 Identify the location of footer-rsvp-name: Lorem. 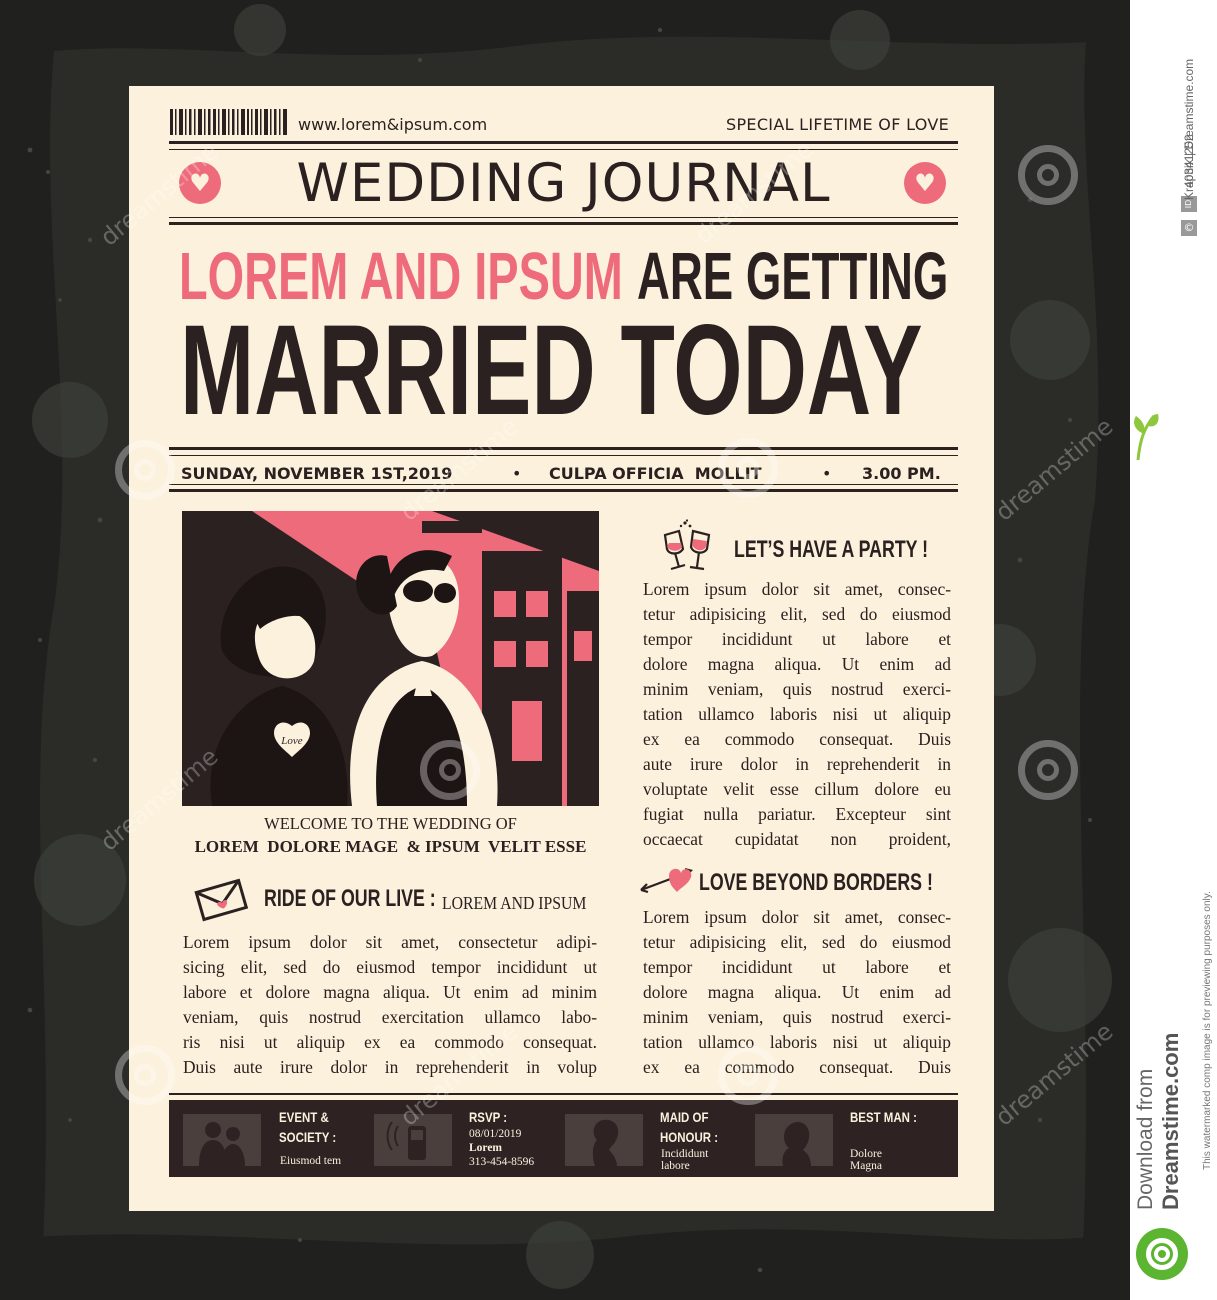
(486, 1148).